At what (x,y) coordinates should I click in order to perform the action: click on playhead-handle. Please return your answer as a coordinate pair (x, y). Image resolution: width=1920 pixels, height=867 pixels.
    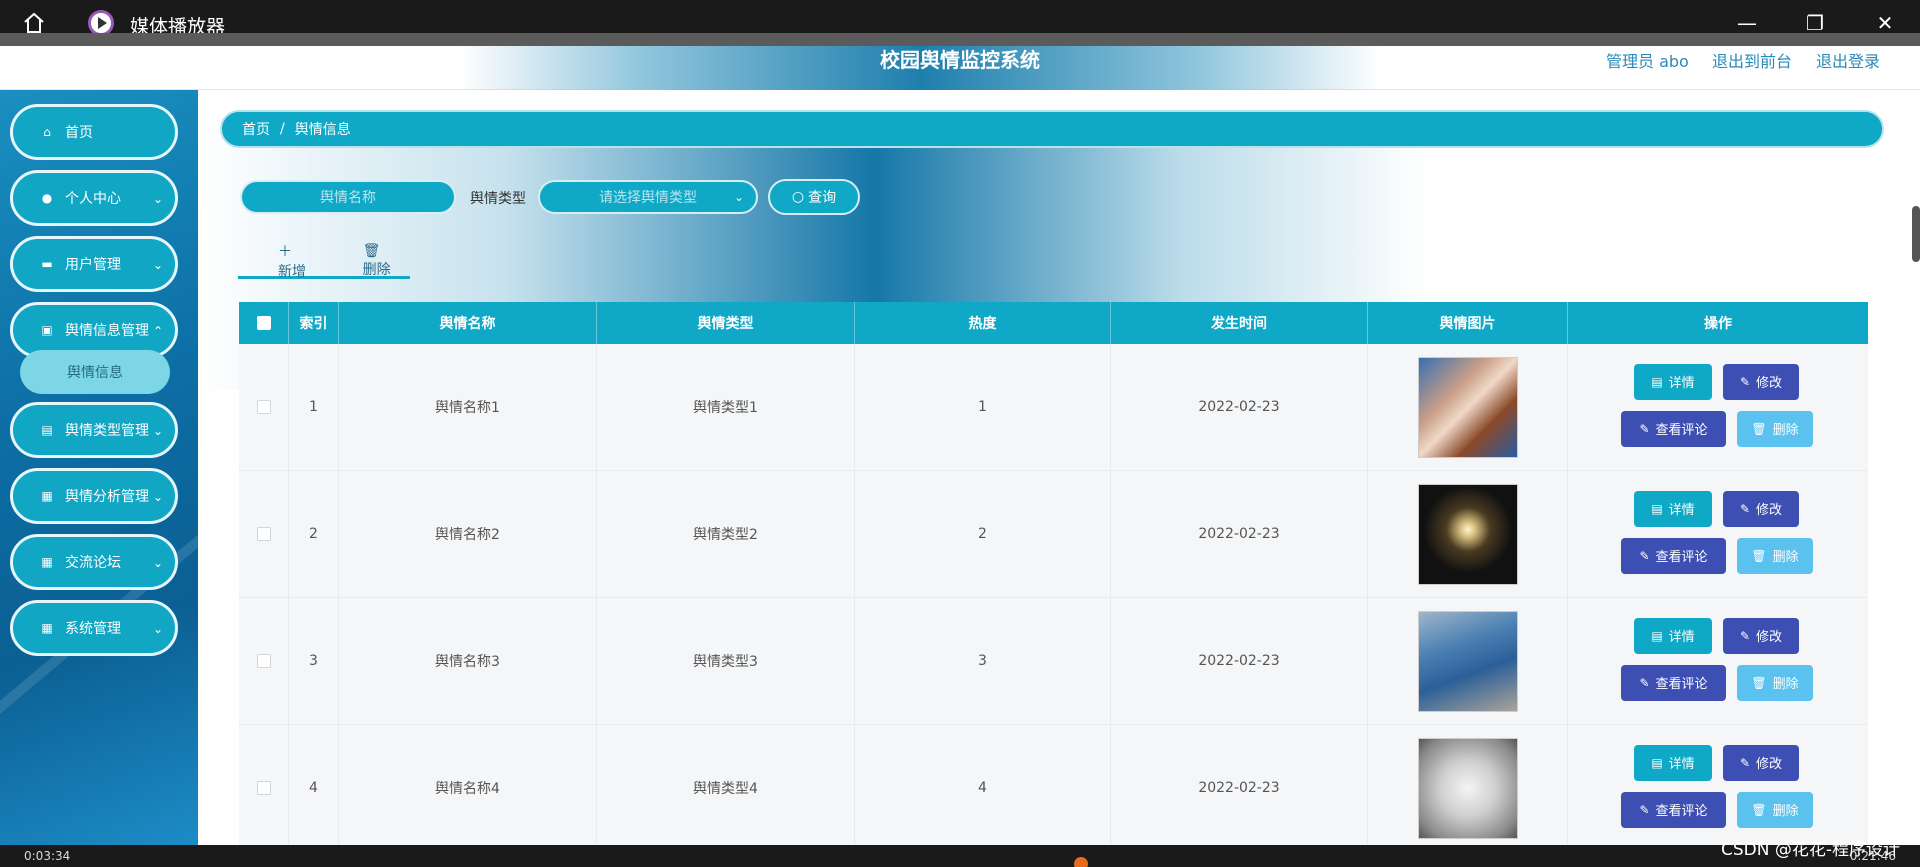
    Looking at the image, I should click on (1081, 862).